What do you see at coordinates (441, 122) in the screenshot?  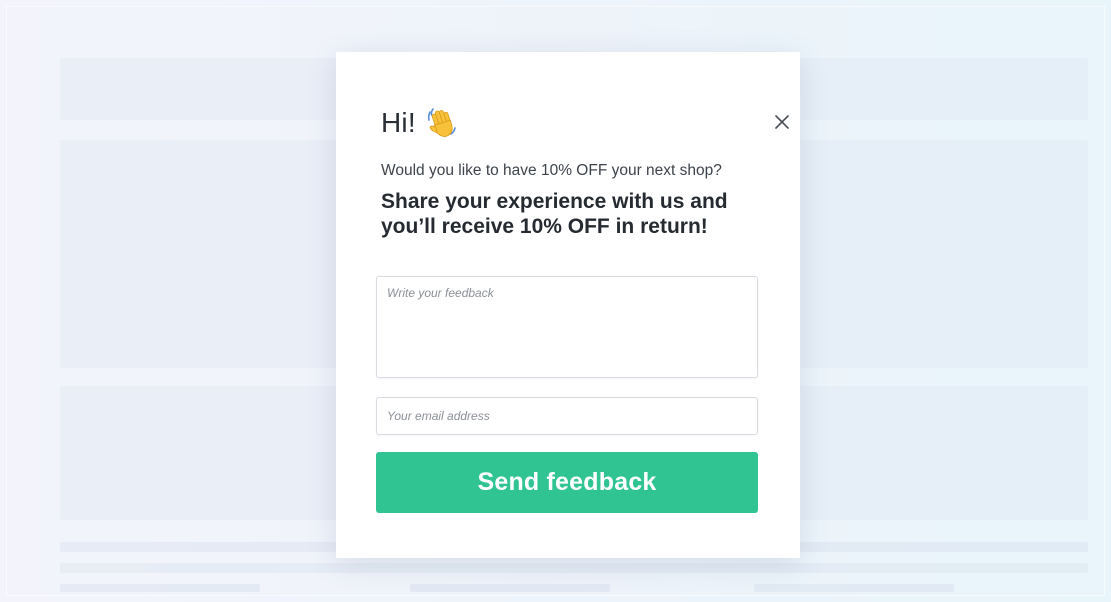 I see `waving-hand-icon` at bounding box center [441, 122].